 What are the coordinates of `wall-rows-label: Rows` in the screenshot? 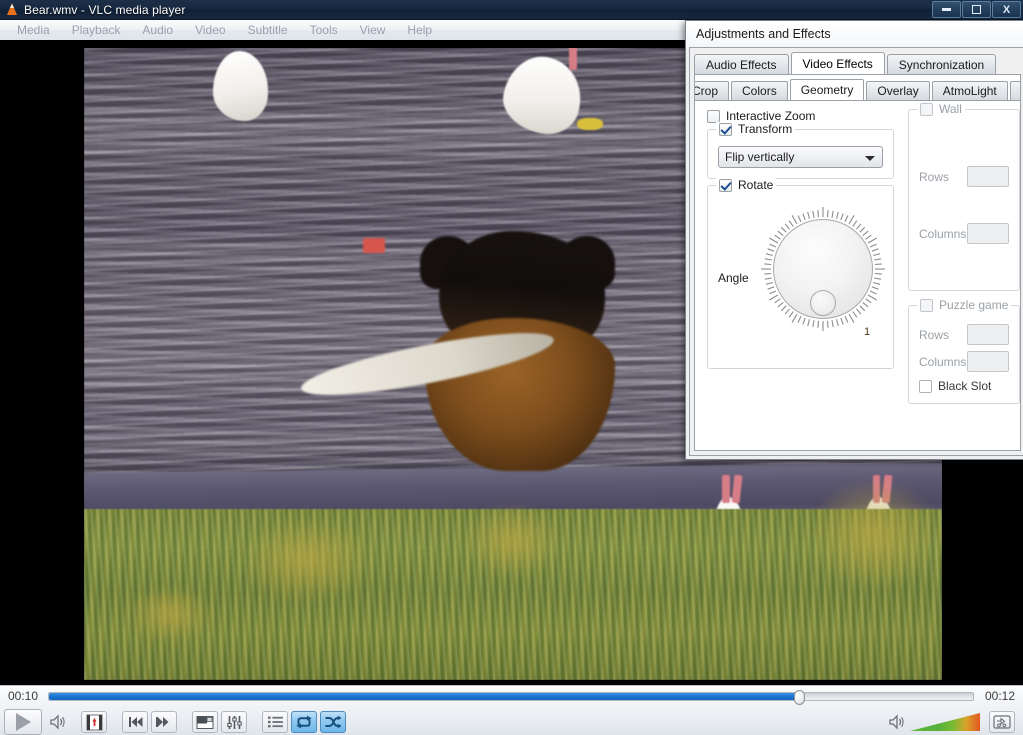 It's located at (934, 176).